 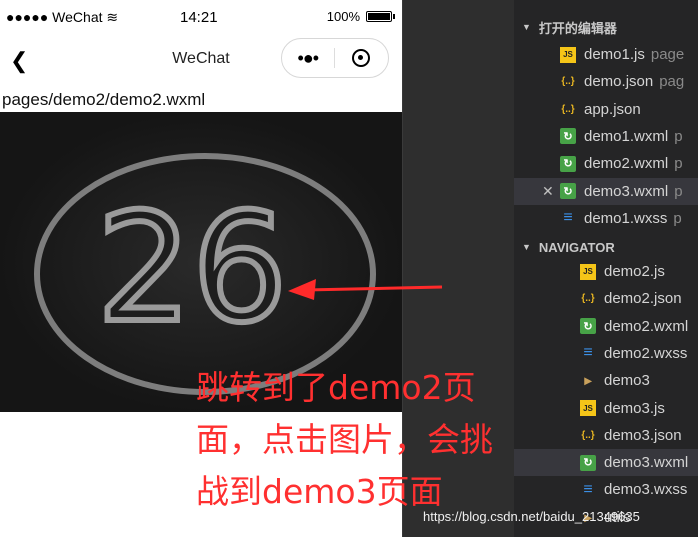 What do you see at coordinates (344, 439) in the screenshot?
I see `annotation-text: 跳转到了demo2页面，点击图片，会挑战到demo3页面` at bounding box center [344, 439].